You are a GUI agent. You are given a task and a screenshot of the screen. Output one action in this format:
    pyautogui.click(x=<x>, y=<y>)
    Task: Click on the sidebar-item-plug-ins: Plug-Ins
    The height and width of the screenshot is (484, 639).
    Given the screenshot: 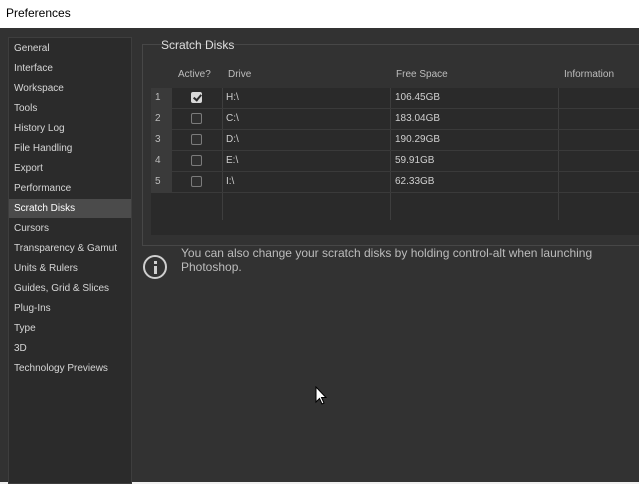 What is the action you would take?
    pyautogui.click(x=70, y=308)
    